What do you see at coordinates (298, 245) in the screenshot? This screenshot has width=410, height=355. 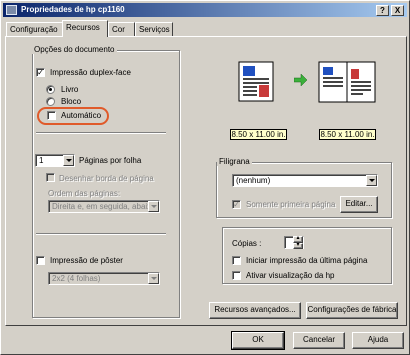 I see `copies-down-button: ▾` at bounding box center [298, 245].